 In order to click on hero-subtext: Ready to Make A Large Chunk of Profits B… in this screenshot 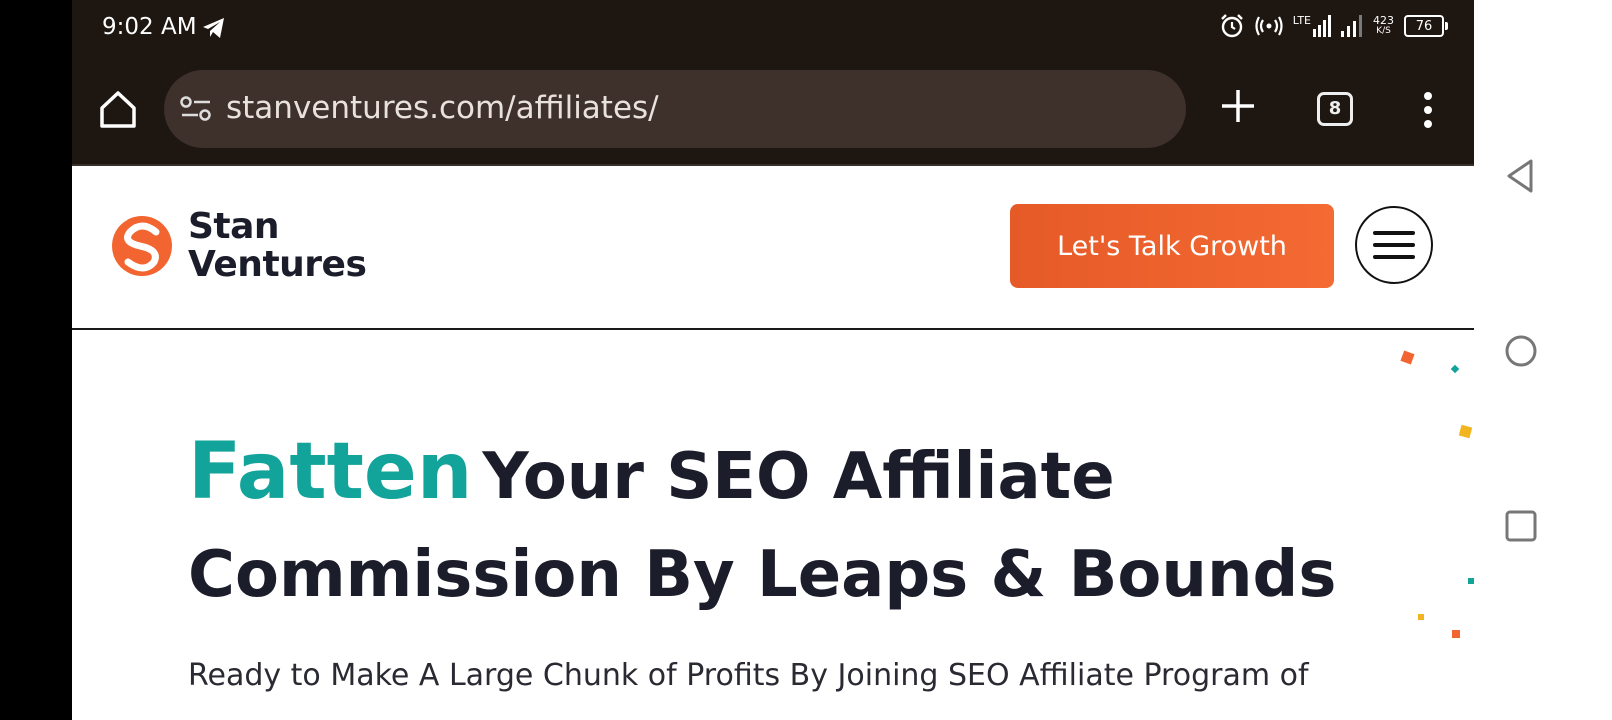, I will do `click(748, 675)`.